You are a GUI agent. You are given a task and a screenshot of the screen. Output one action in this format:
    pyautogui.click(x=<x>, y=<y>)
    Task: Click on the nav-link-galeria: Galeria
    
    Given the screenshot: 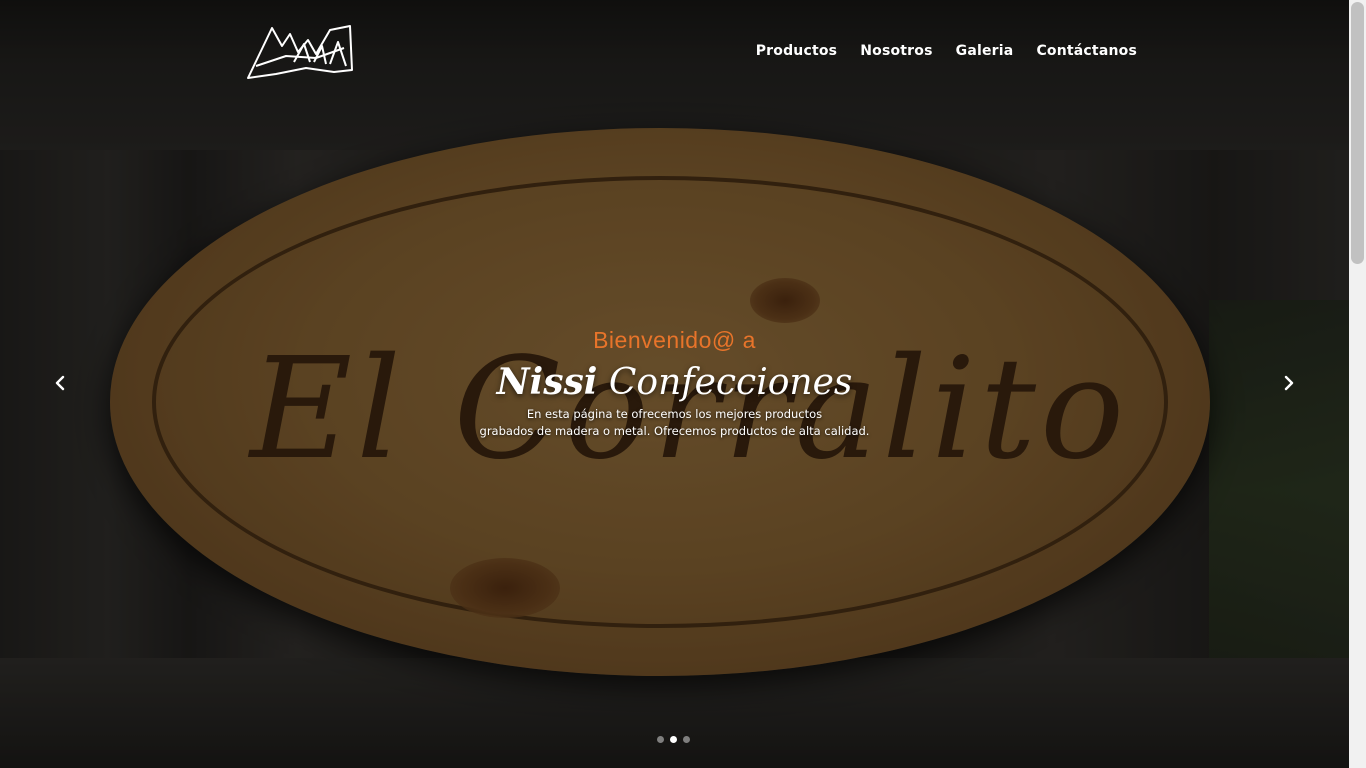 What is the action you would take?
    pyautogui.click(x=985, y=51)
    